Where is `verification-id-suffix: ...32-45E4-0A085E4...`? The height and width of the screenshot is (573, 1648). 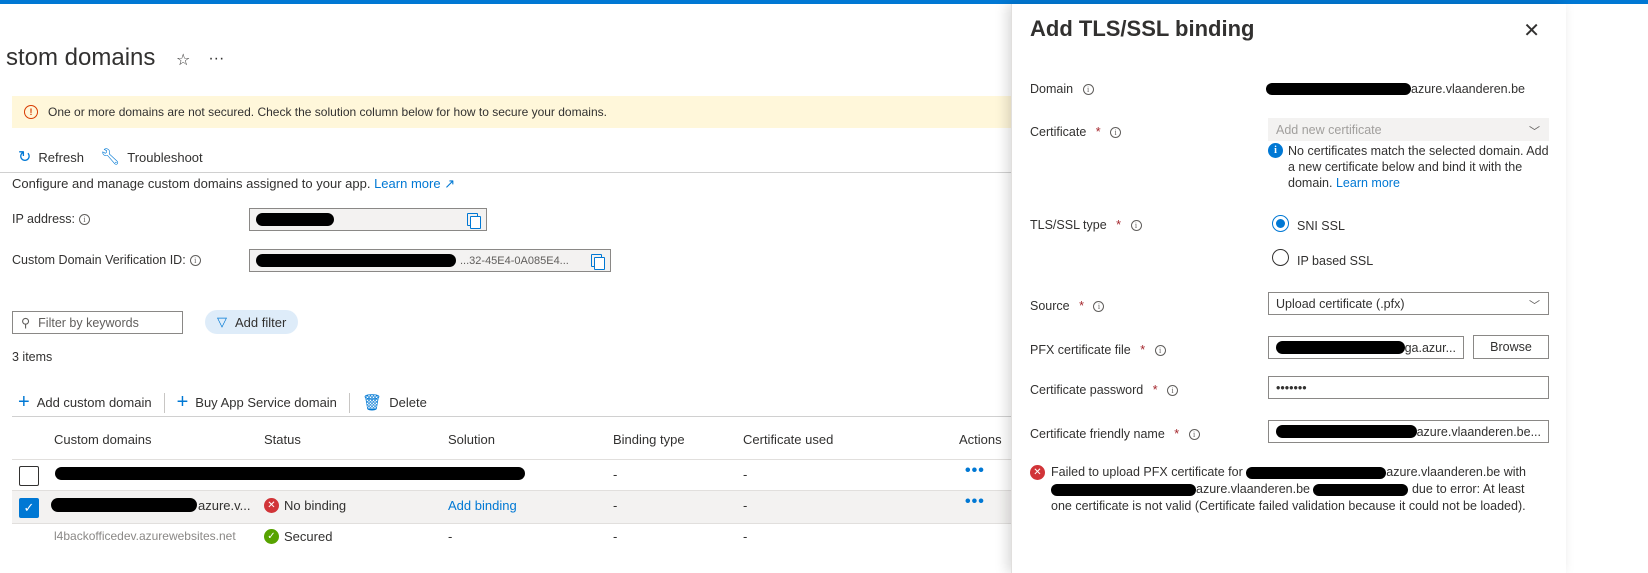
verification-id-suffix: ...32-45E4-0A085E4... is located at coordinates (514, 260).